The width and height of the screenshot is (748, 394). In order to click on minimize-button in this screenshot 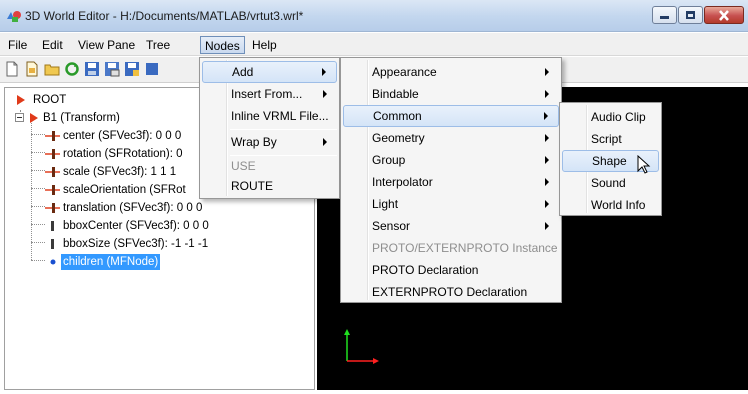, I will do `click(664, 15)`.